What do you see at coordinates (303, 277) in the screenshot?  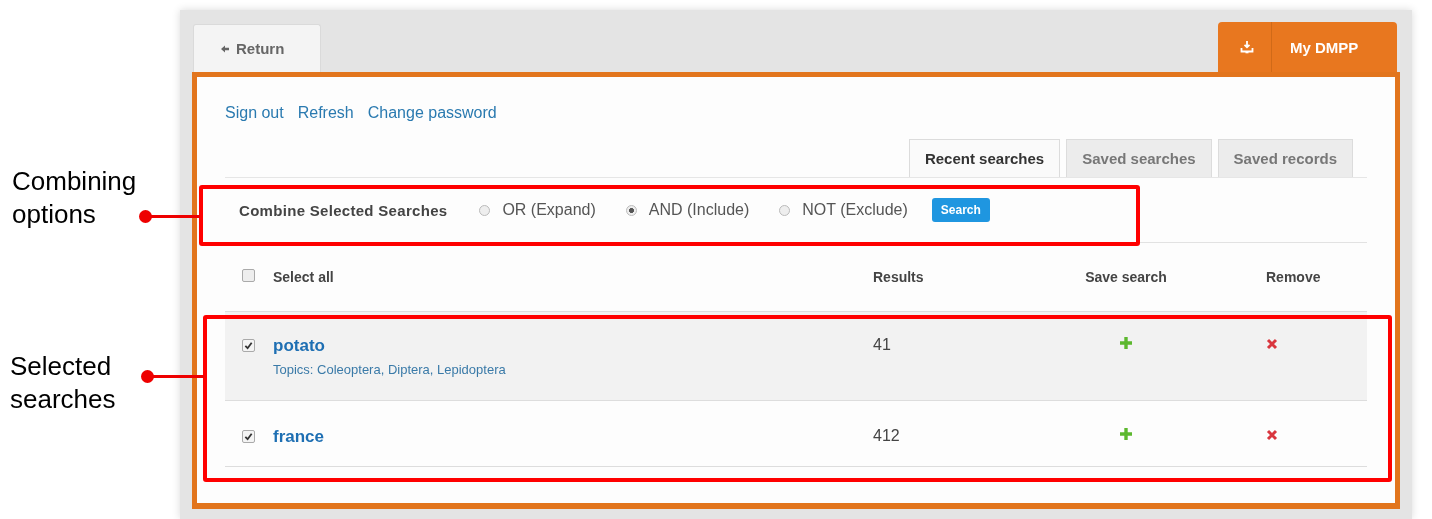 I see `select-all-label: Select all` at bounding box center [303, 277].